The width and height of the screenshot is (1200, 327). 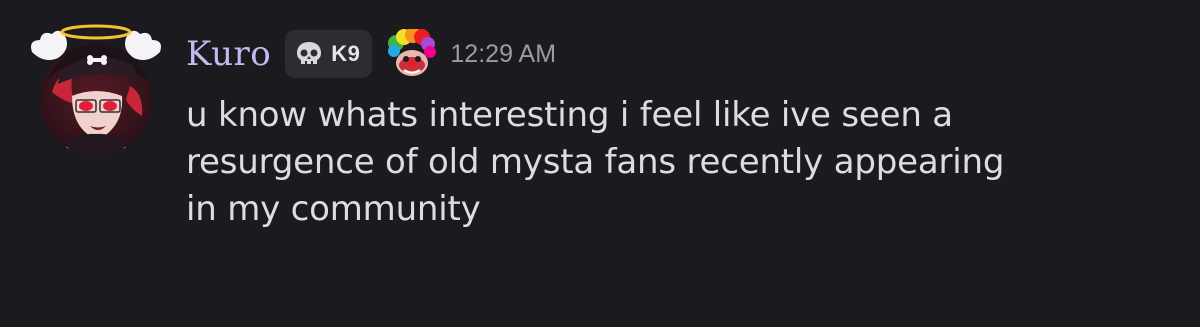 I want to click on message-header: Kuro K9 12:29 AM, so click(x=371, y=54).